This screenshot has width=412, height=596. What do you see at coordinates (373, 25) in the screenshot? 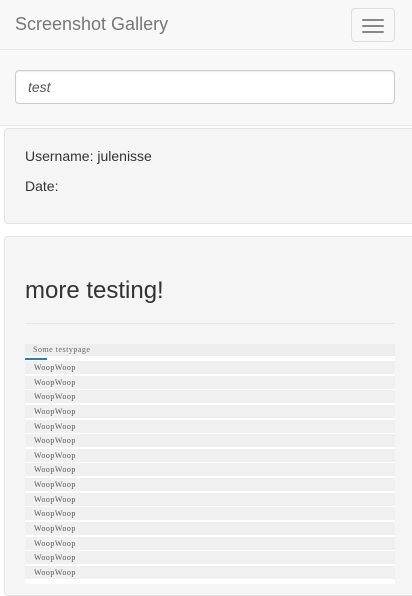
I see `menu-toggle-button` at bounding box center [373, 25].